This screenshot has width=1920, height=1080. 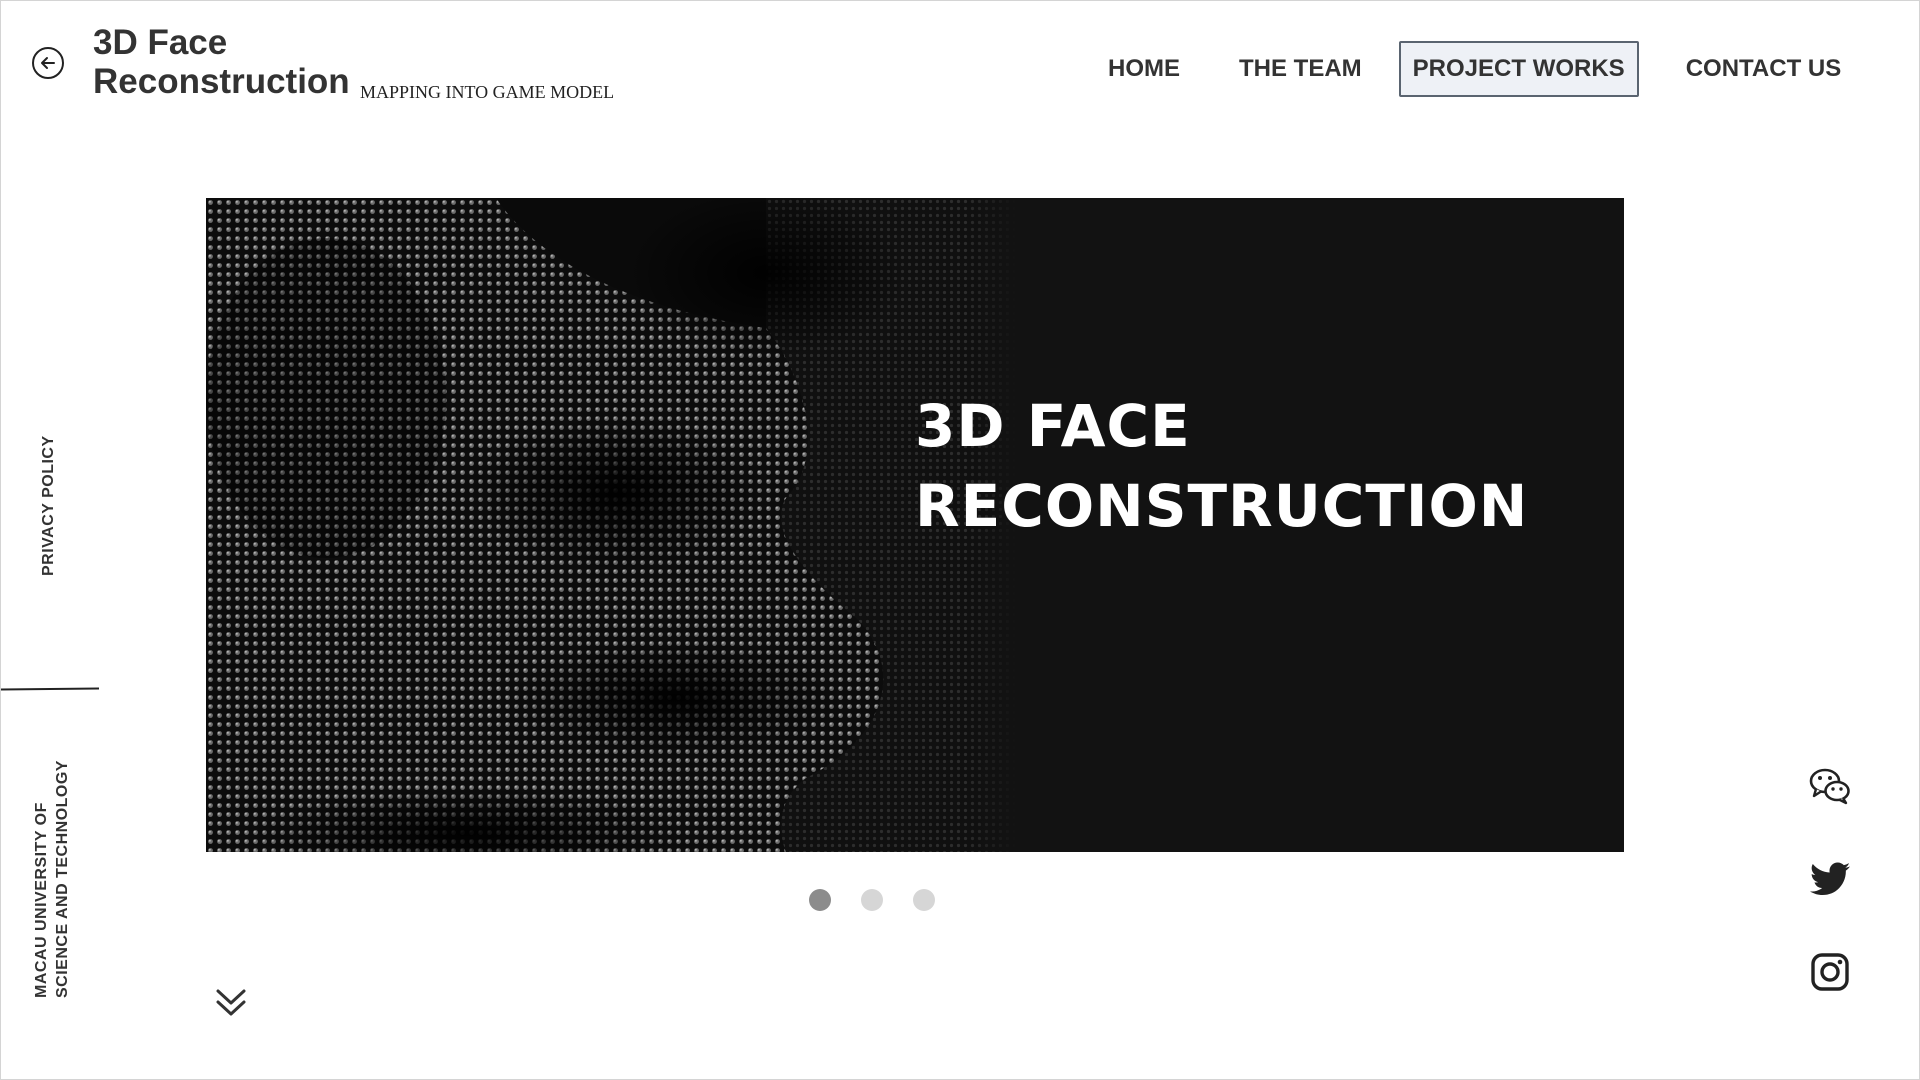 What do you see at coordinates (1764, 69) in the screenshot?
I see `nav-contact-us: CONTACT US` at bounding box center [1764, 69].